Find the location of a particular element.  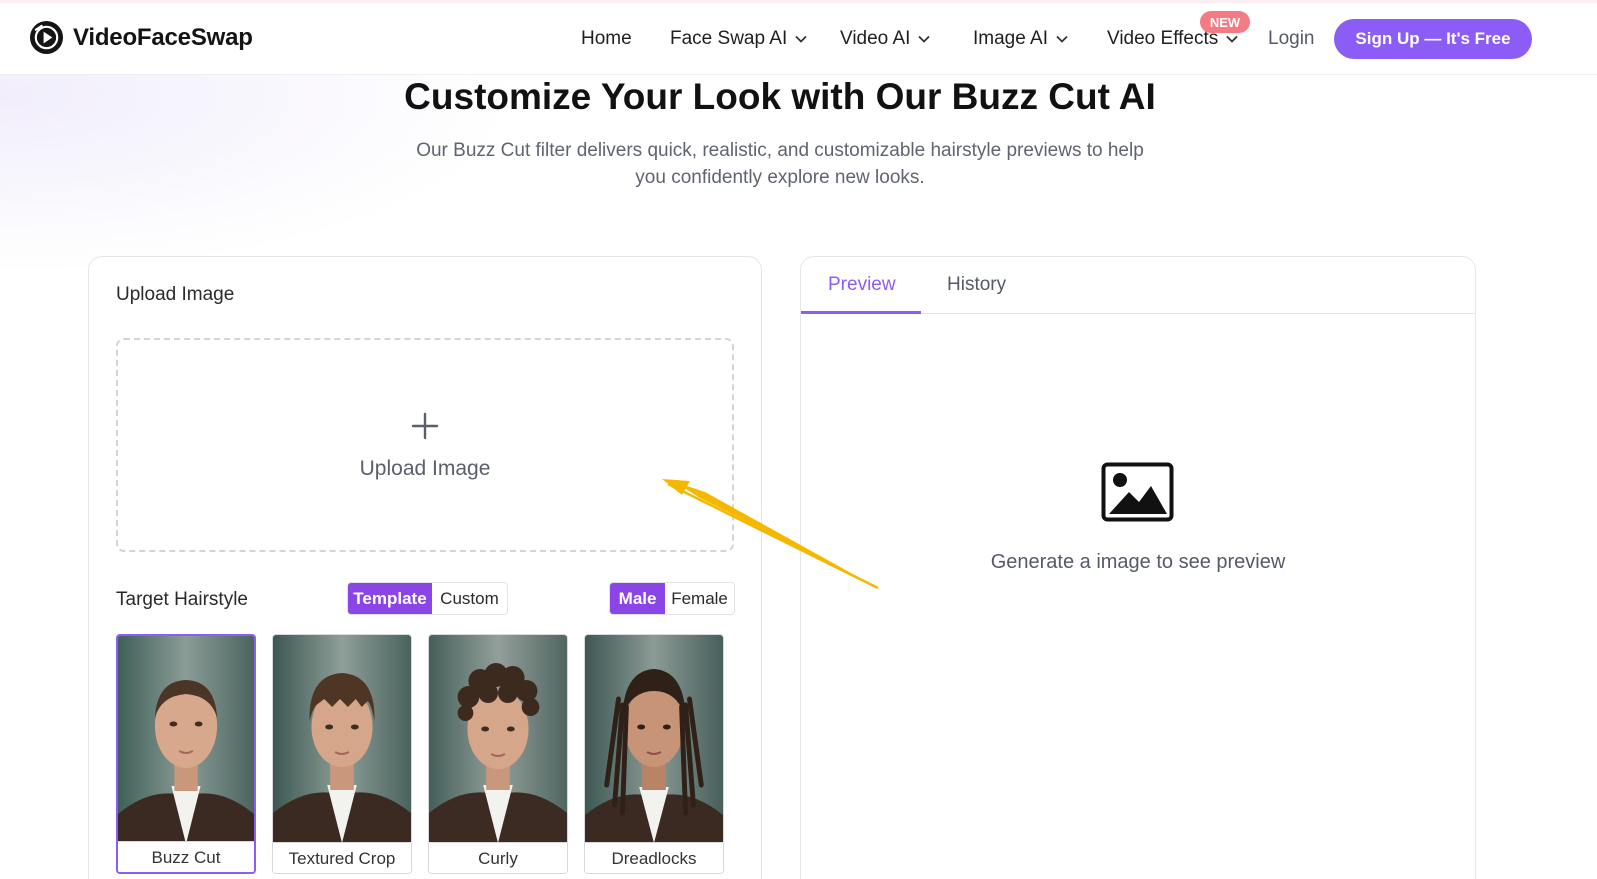

nav-item-label: Home is located at coordinates (606, 38).